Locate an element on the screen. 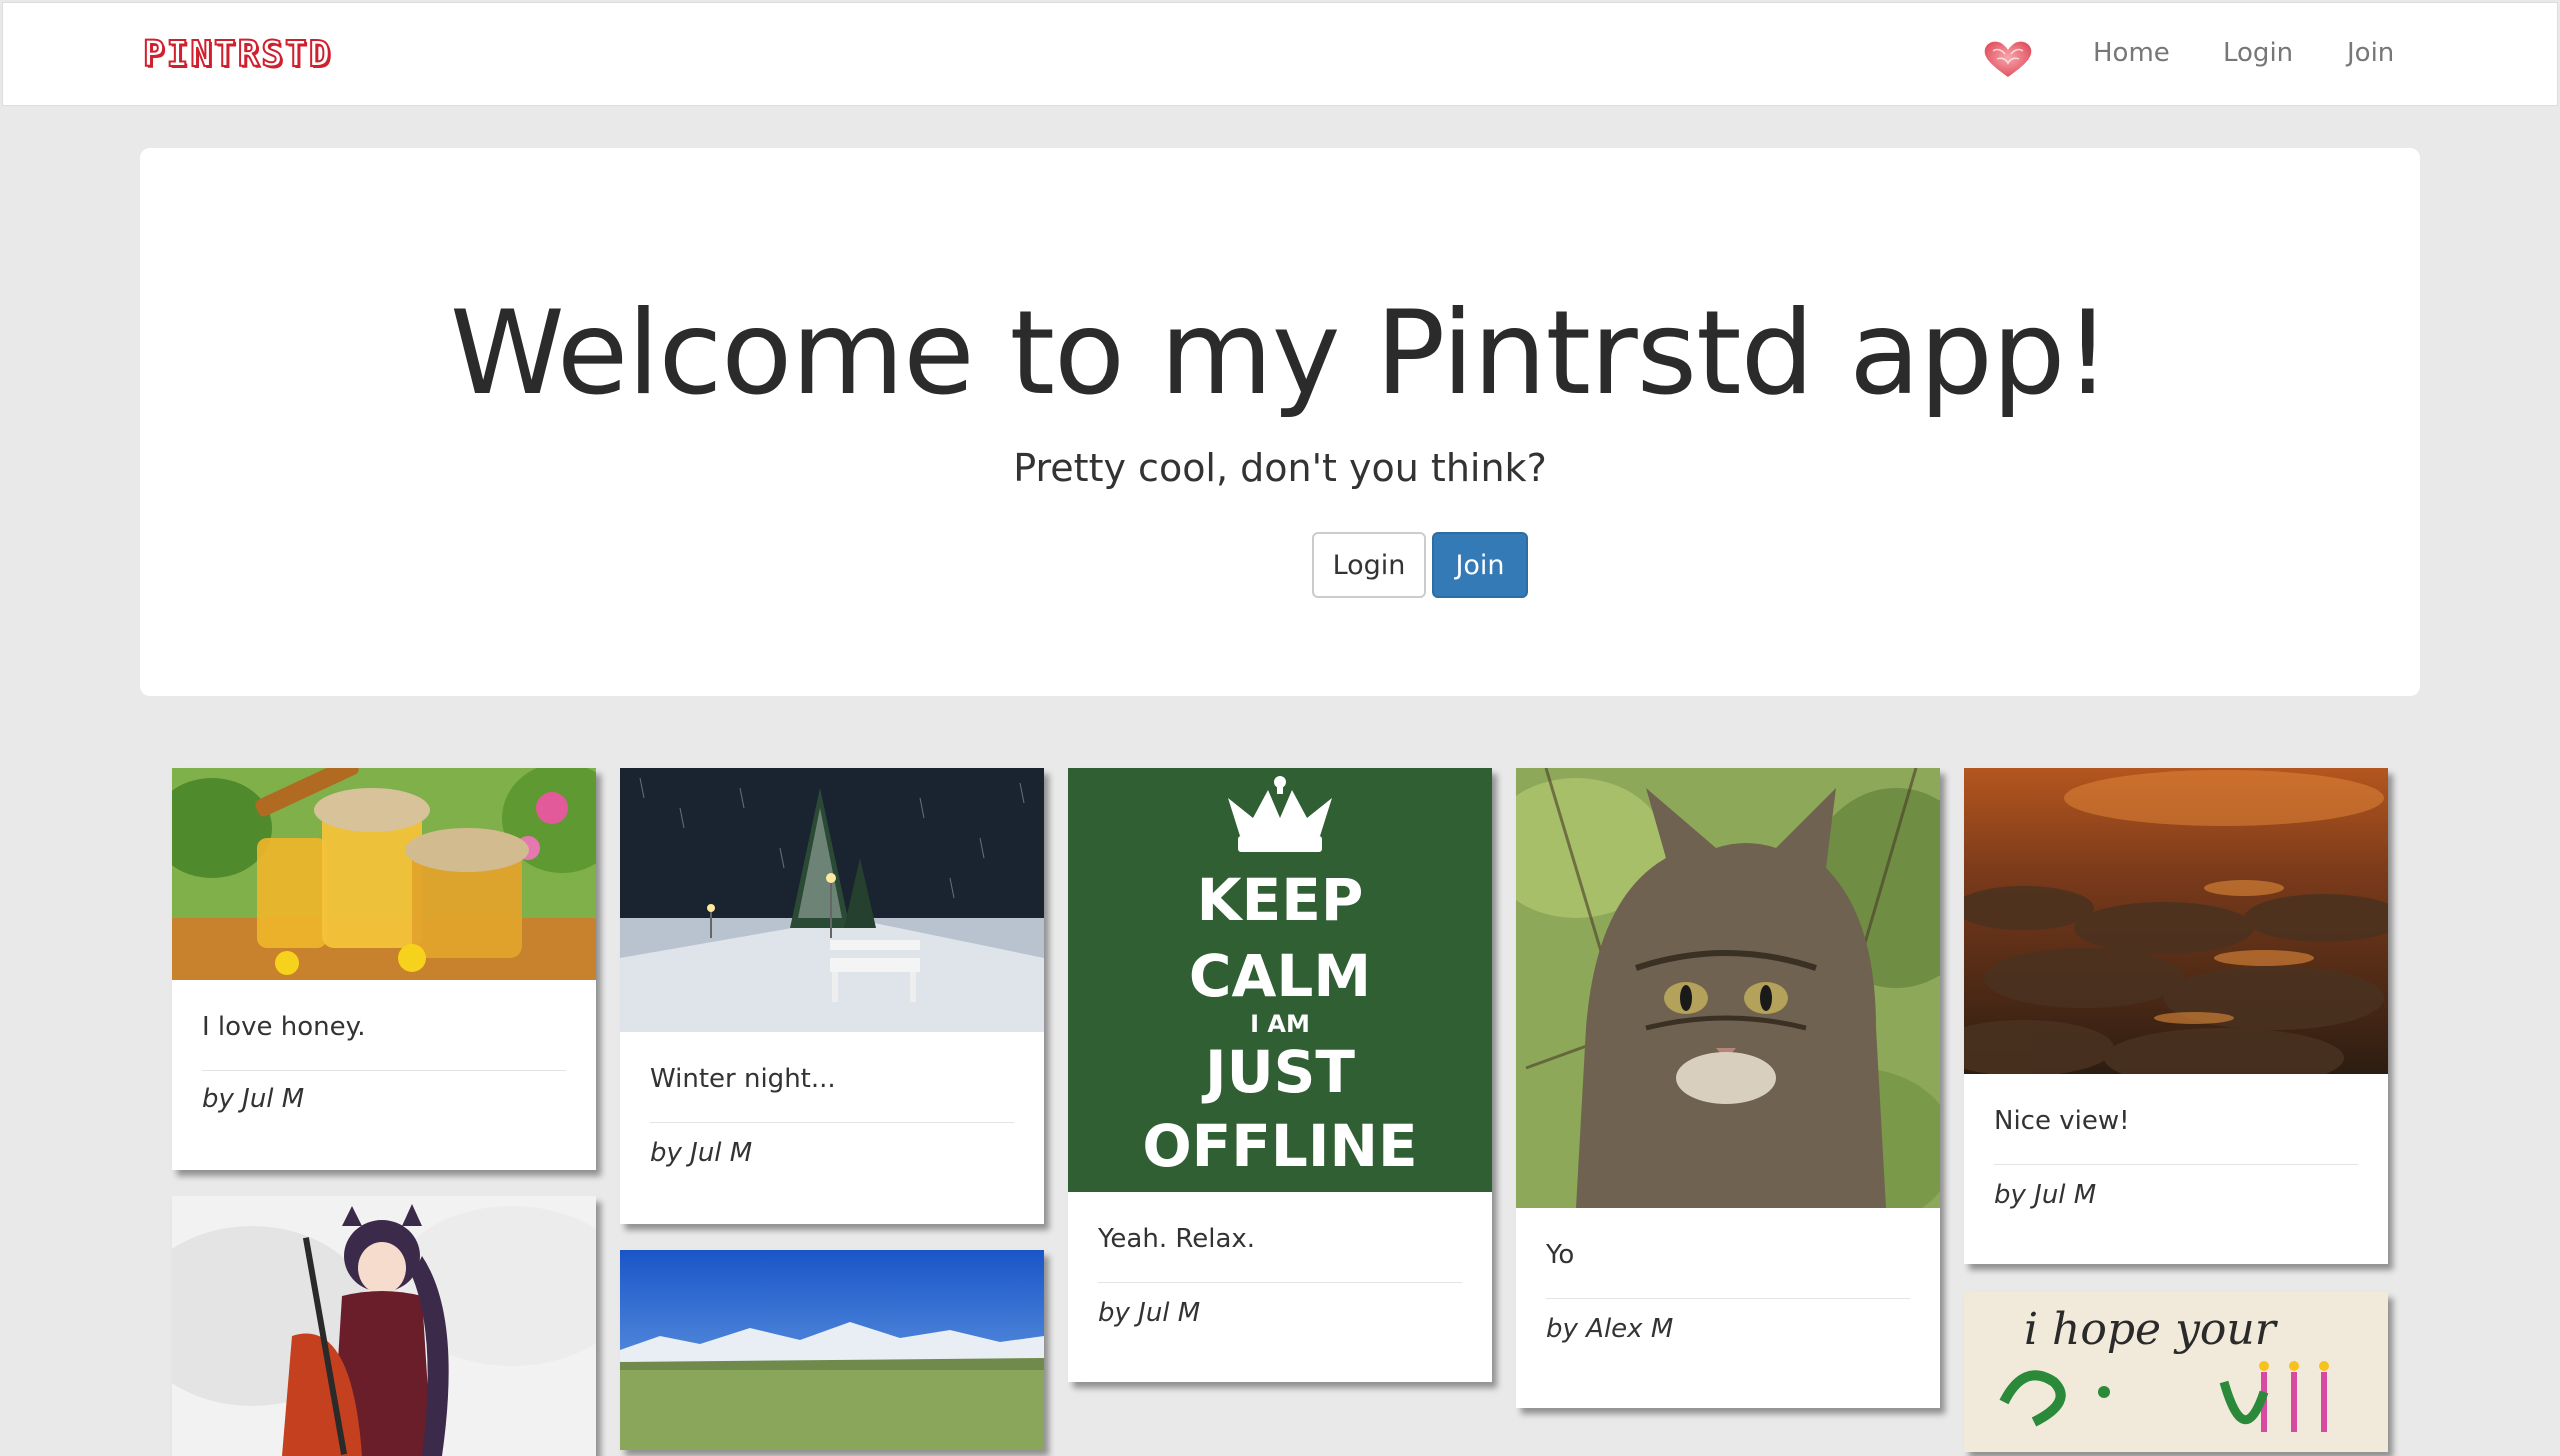 The height and width of the screenshot is (1456, 2560). poster-line-offline: OFFLINE is located at coordinates (1279, 1146).